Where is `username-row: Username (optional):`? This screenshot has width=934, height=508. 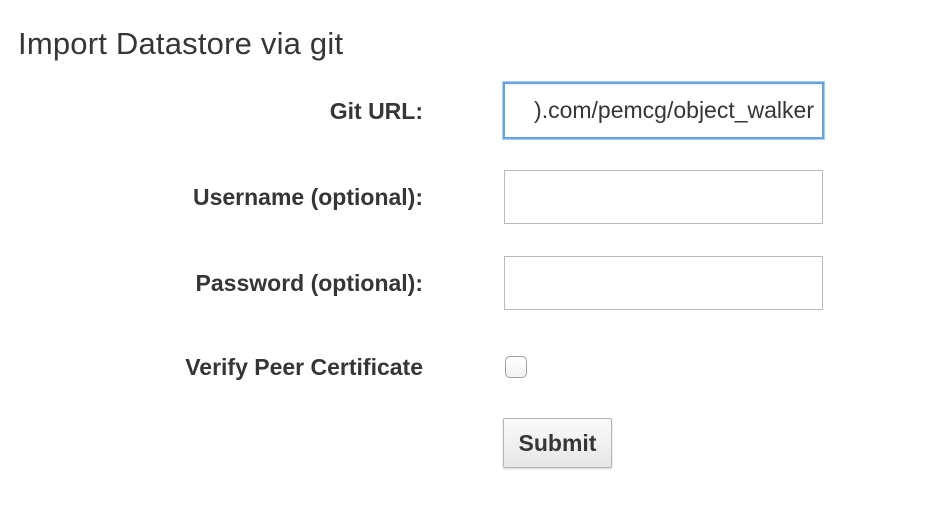
username-row: Username (optional): is located at coordinates (467, 197).